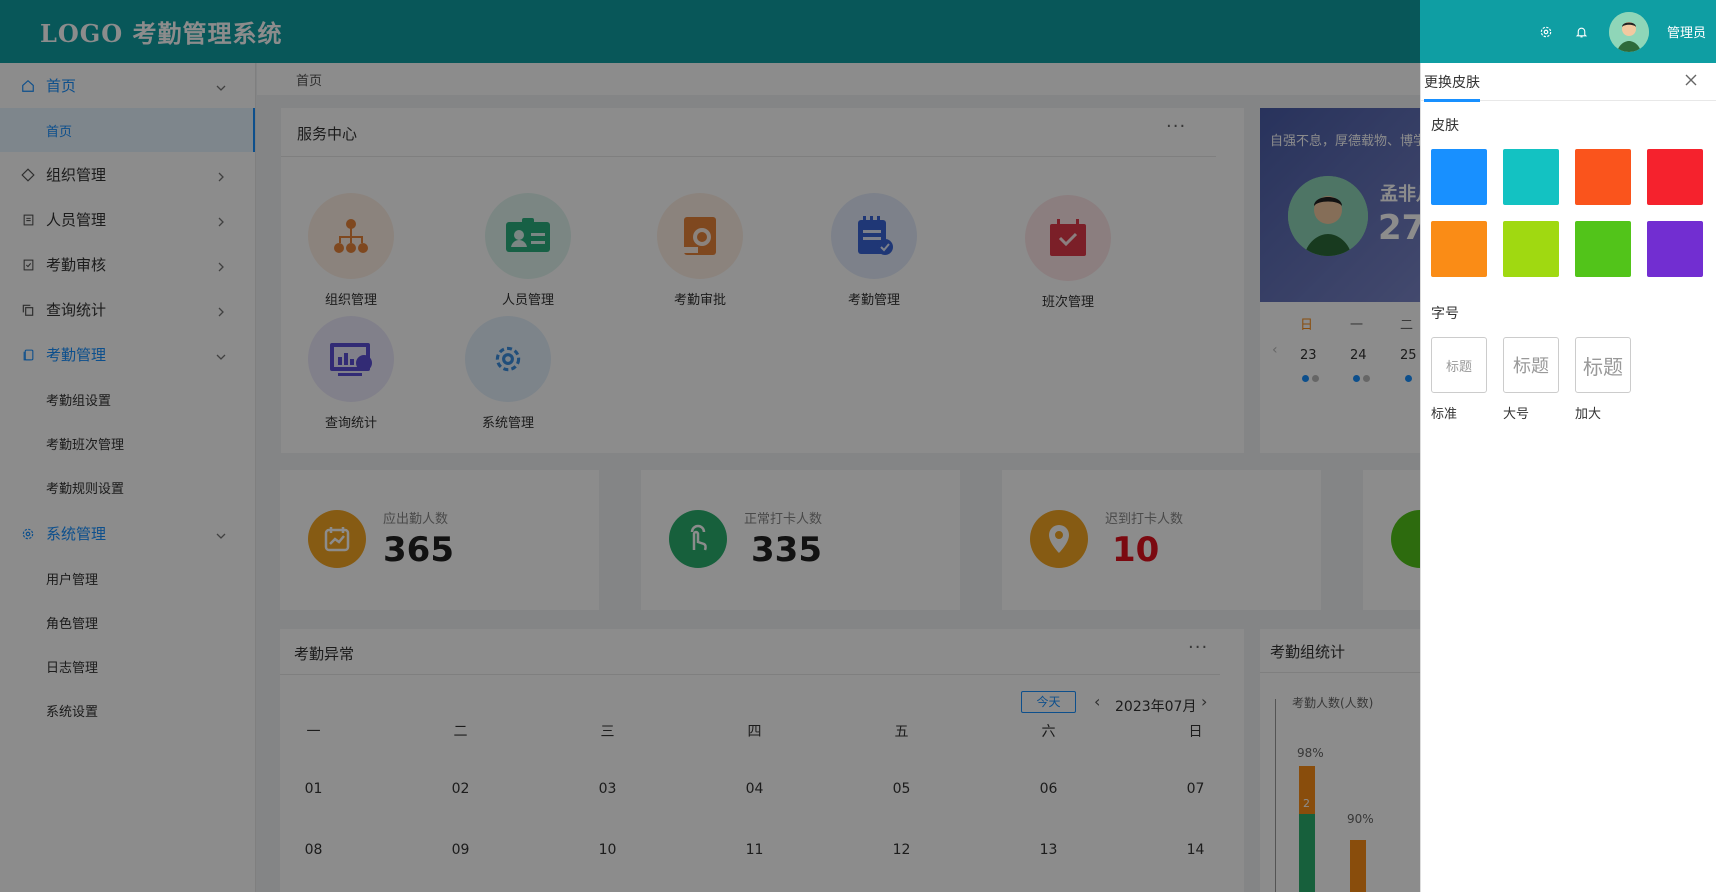 This screenshot has height=892, width=1716. I want to click on font-label-standard: 标准, so click(1444, 414).